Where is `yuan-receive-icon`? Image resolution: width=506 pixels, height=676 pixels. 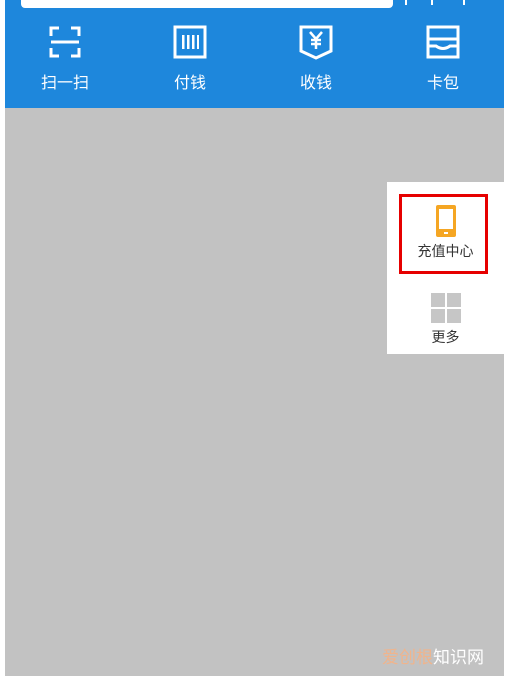
yuan-receive-icon is located at coordinates (316, 42).